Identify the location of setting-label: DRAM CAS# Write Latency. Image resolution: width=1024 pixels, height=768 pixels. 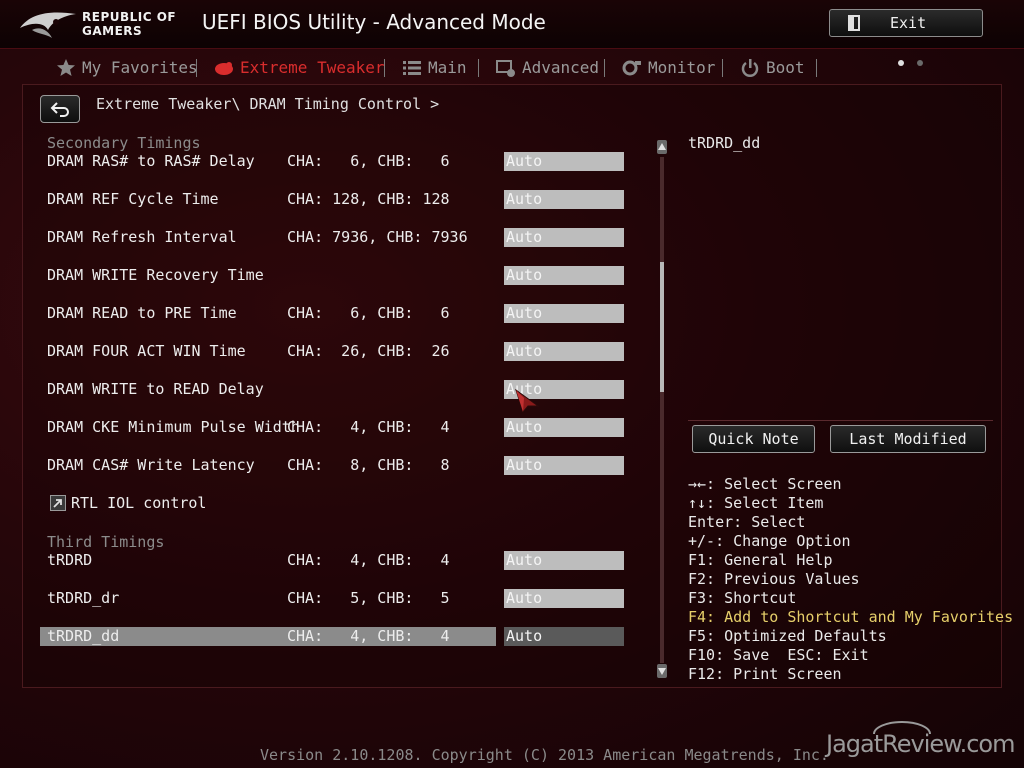
(151, 465).